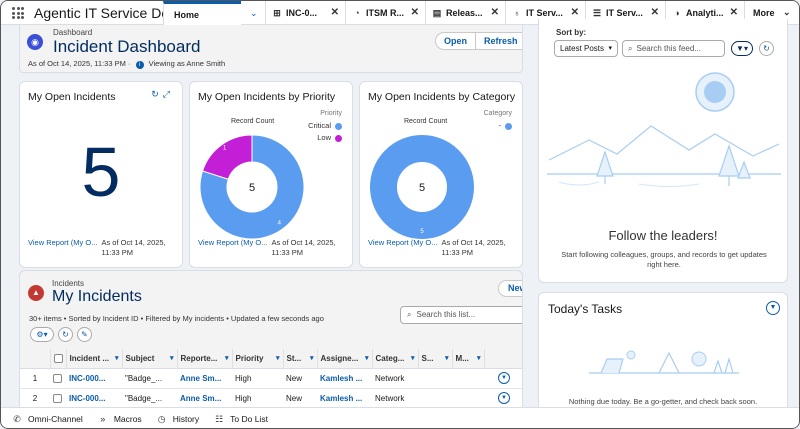  Describe the element at coordinates (345, 359) in the screenshot. I see `column-header: Assigne... ▾` at that location.